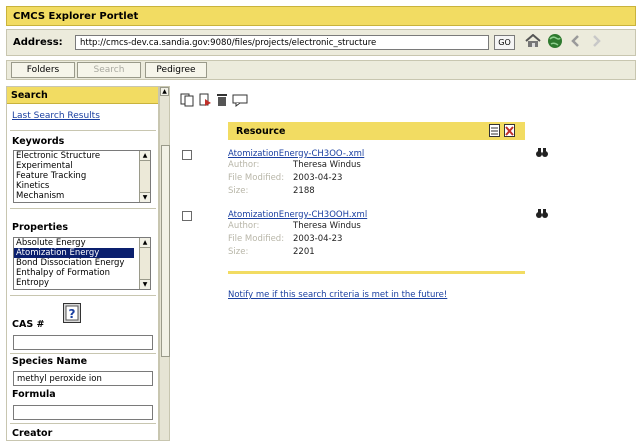 The height and width of the screenshot is (441, 643). I want to click on creator-label: Creator, so click(32, 433).